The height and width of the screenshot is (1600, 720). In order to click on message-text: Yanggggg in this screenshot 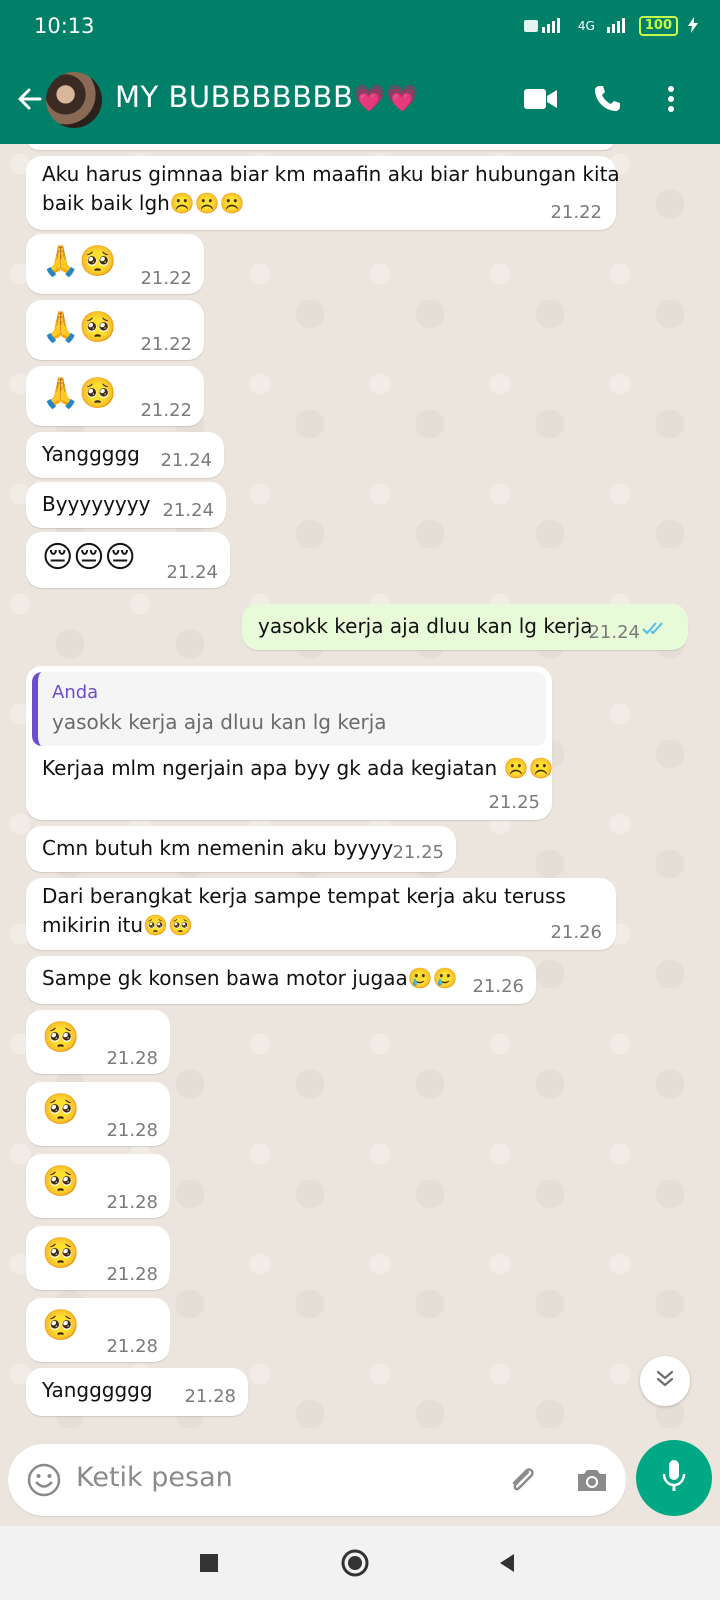, I will do `click(91, 454)`.